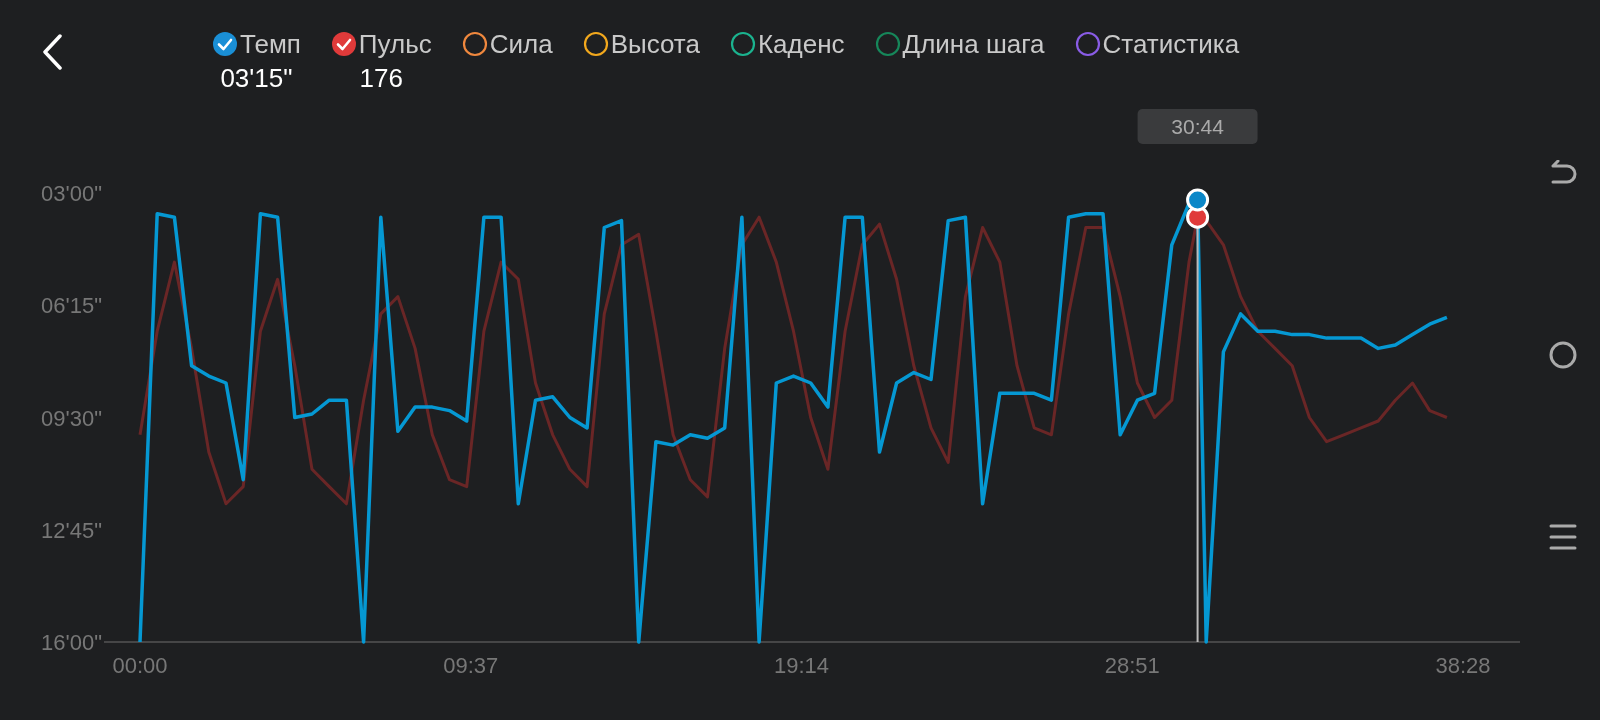  What do you see at coordinates (71, 193) in the screenshot?
I see `y-axis-label: 03'00"` at bounding box center [71, 193].